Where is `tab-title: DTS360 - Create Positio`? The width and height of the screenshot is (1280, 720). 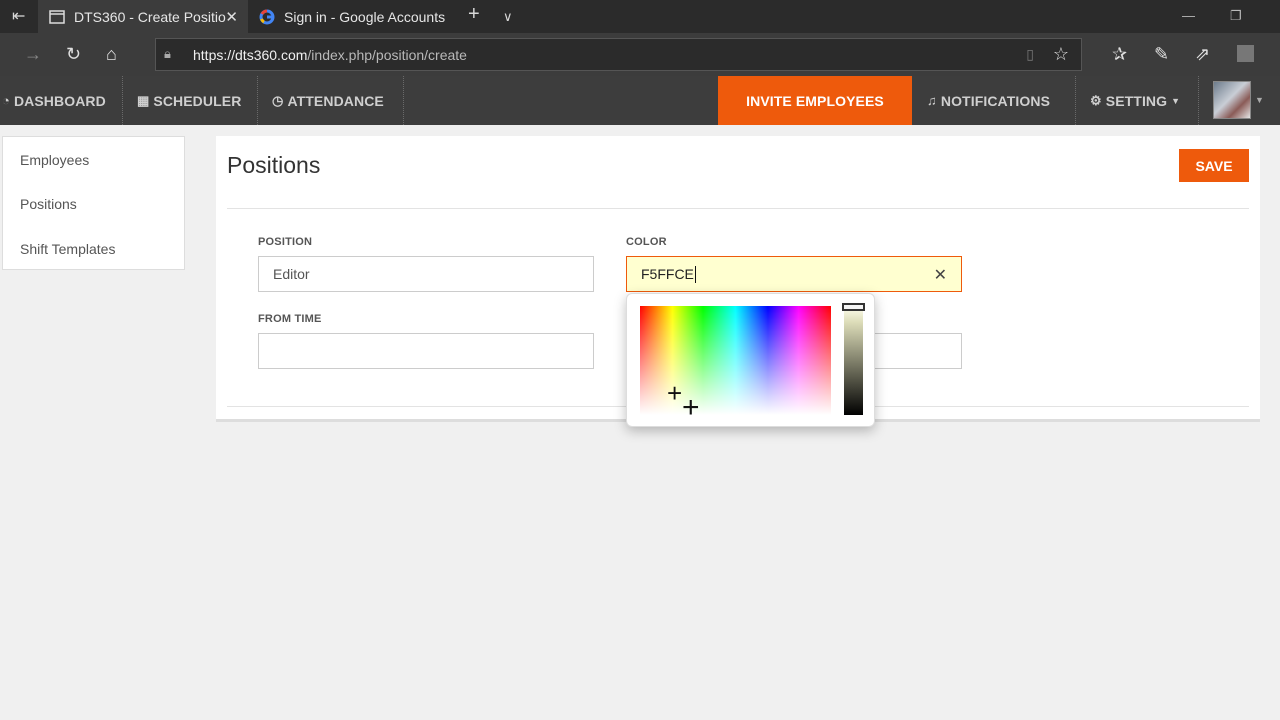
tab-title: DTS360 - Create Positio is located at coordinates (150, 16).